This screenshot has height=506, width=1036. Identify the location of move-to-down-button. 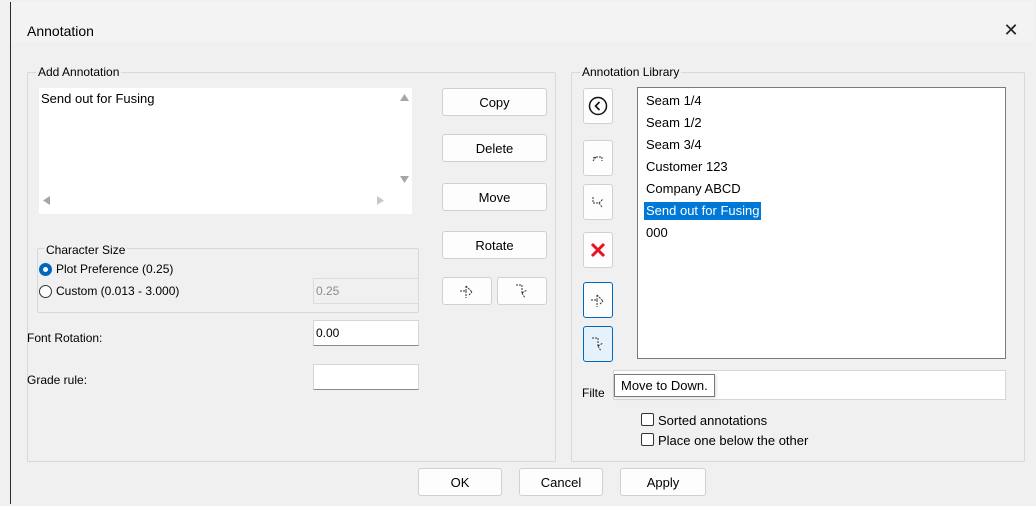
(598, 344).